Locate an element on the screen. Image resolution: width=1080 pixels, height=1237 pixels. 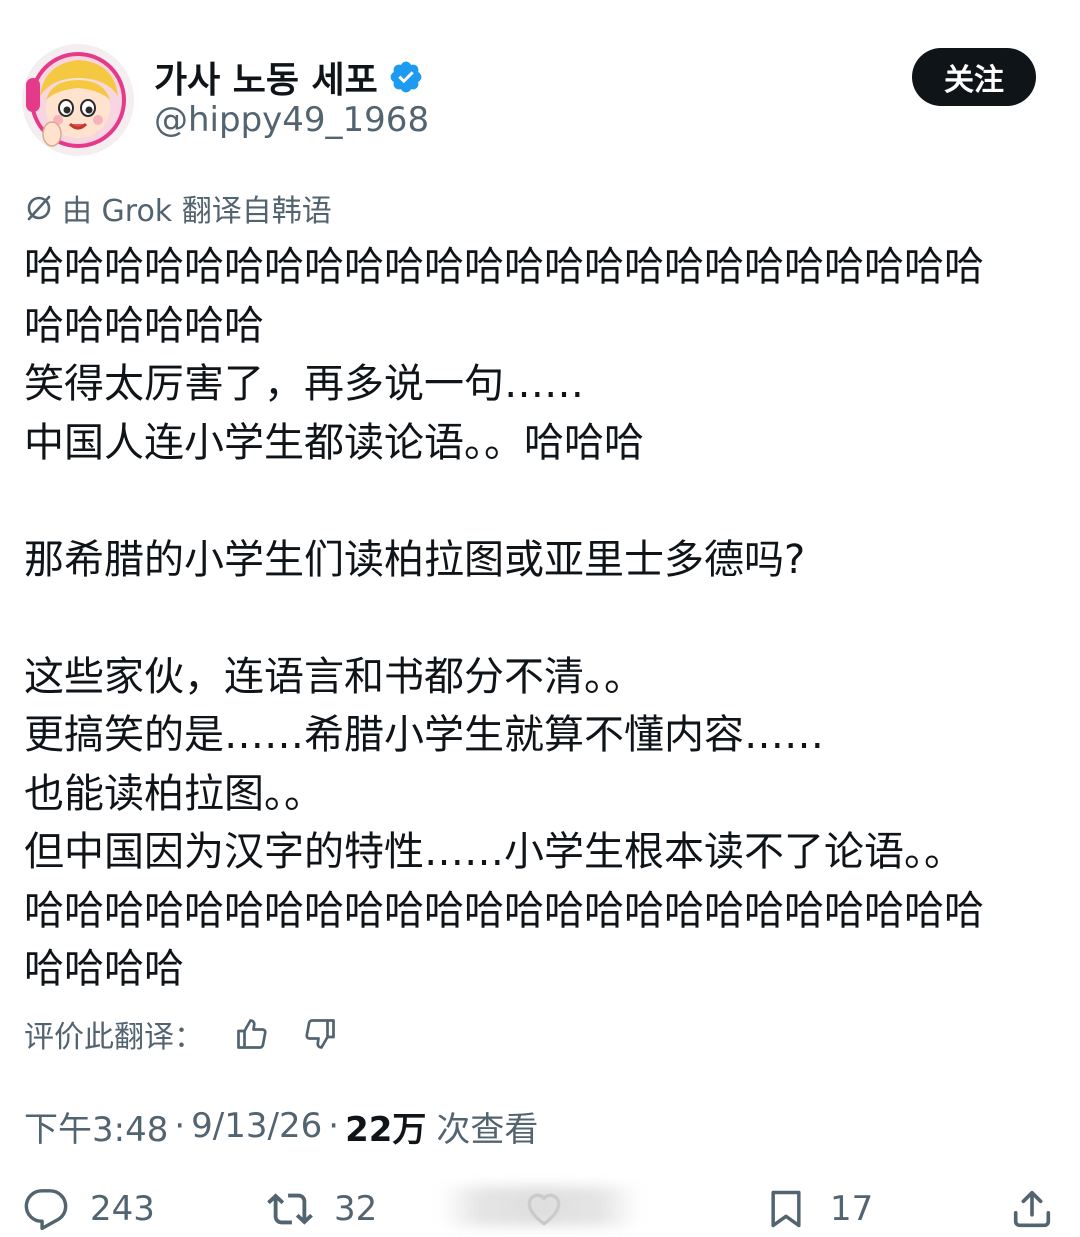
thumbs-up-icon is located at coordinates (252, 1034).